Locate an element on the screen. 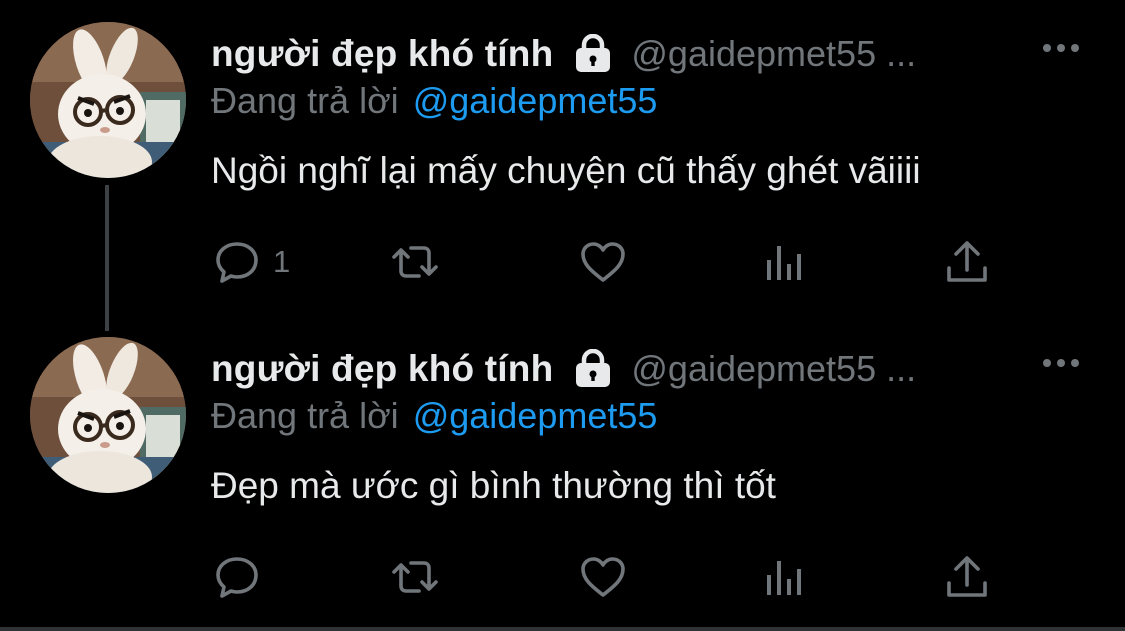  tweet-actions is located at coordinates (613, 577).